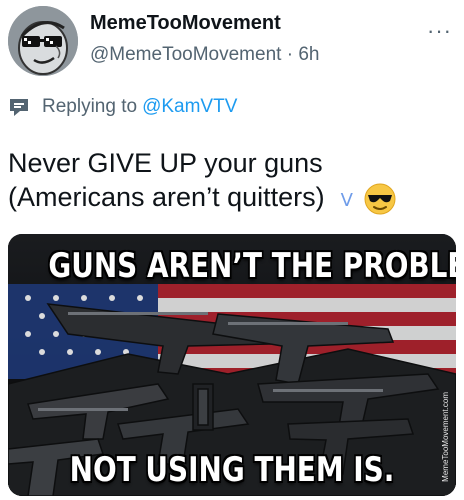 The width and height of the screenshot is (464, 500). Describe the element at coordinates (252, 266) in the screenshot. I see `meme-top-caption: GUNS AREN’T THE PROBLEM.` at that location.